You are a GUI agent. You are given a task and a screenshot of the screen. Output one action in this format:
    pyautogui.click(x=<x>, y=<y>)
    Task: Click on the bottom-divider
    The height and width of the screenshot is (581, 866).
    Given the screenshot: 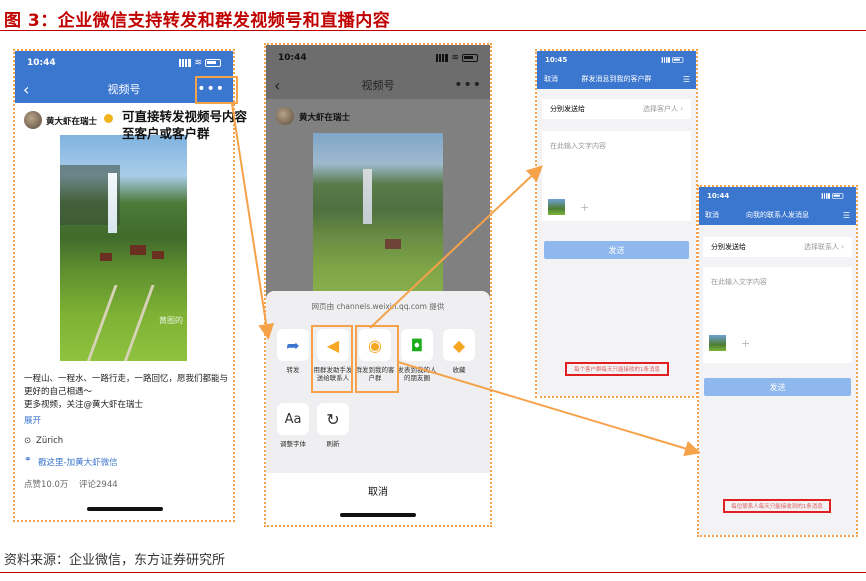 What is the action you would take?
    pyautogui.click(x=433, y=572)
    